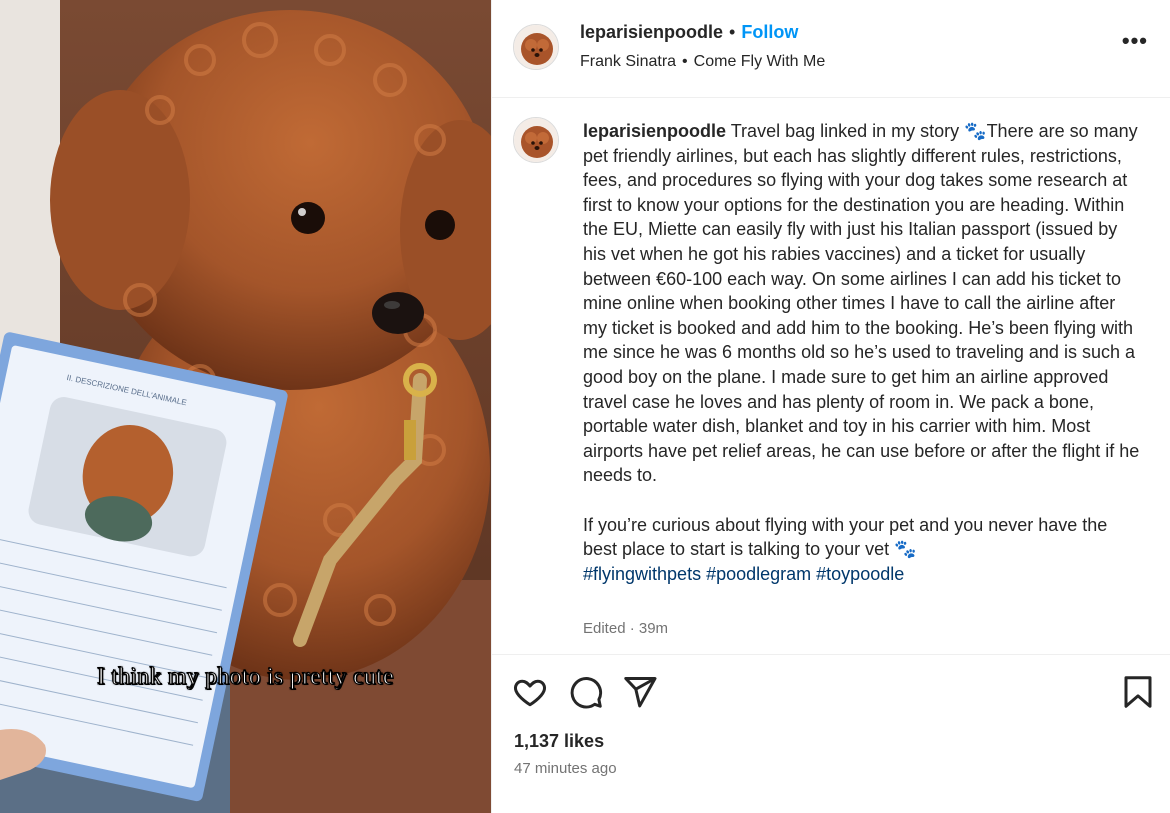 Image resolution: width=1170 pixels, height=813 pixels. I want to click on music-song: Come Fly With Me, so click(760, 61).